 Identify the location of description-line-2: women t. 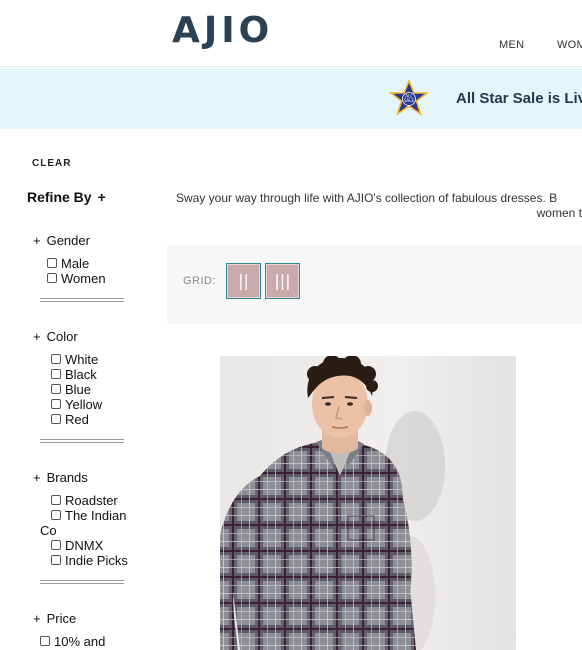
(559, 213).